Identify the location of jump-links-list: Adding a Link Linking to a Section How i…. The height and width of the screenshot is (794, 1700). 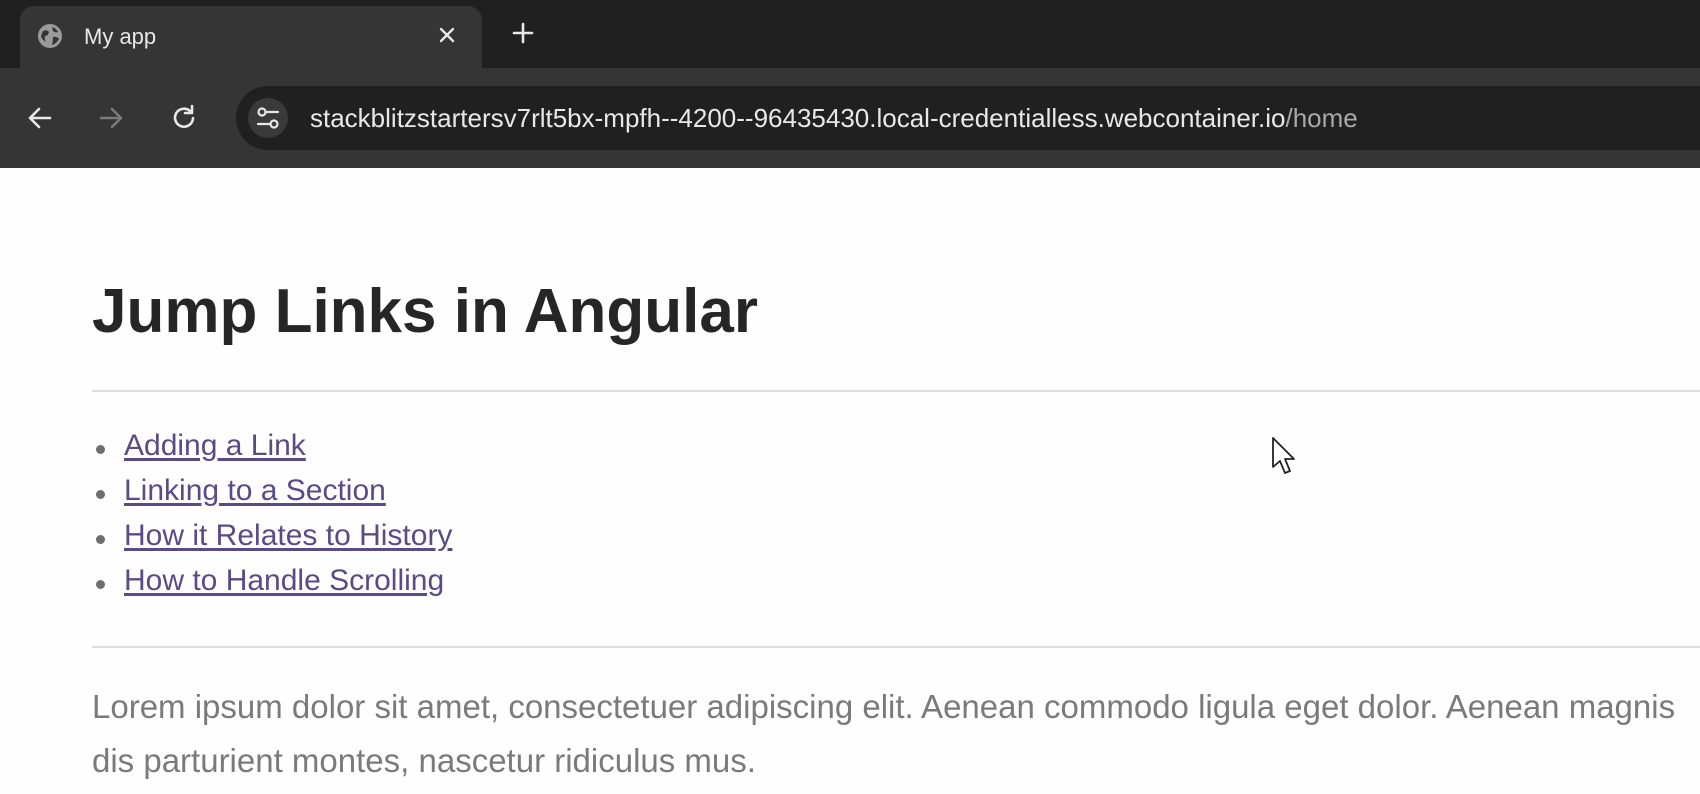
(272, 518).